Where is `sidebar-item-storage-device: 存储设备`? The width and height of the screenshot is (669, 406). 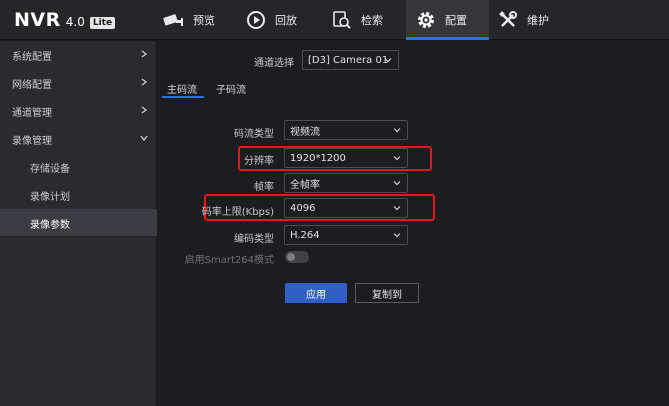
sidebar-item-storage-device: 存储设备 is located at coordinates (78, 167).